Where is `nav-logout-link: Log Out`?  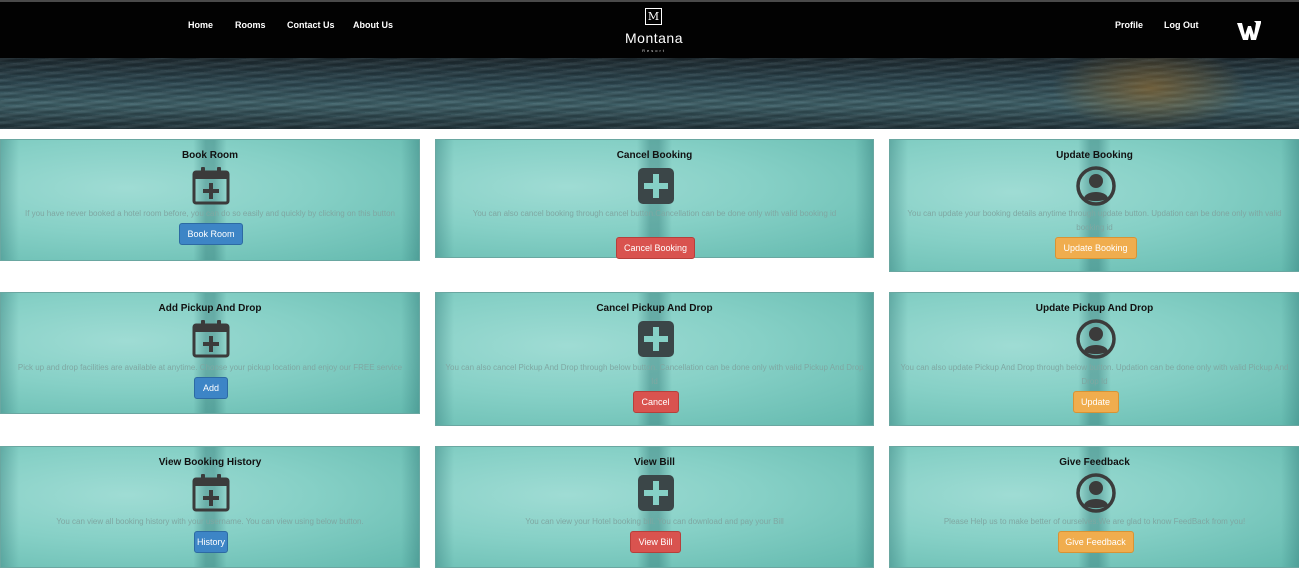
nav-logout-link: Log Out is located at coordinates (1181, 25).